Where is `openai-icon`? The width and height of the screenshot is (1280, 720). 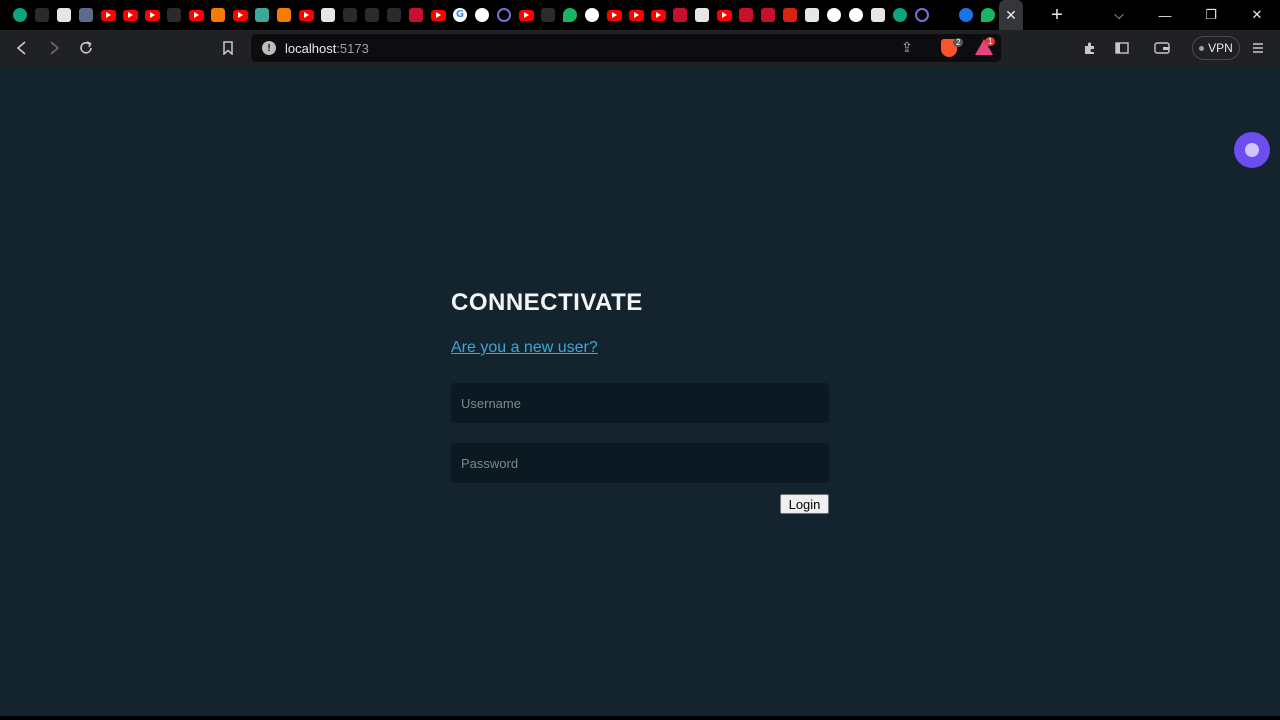
openai-icon is located at coordinates (834, 15).